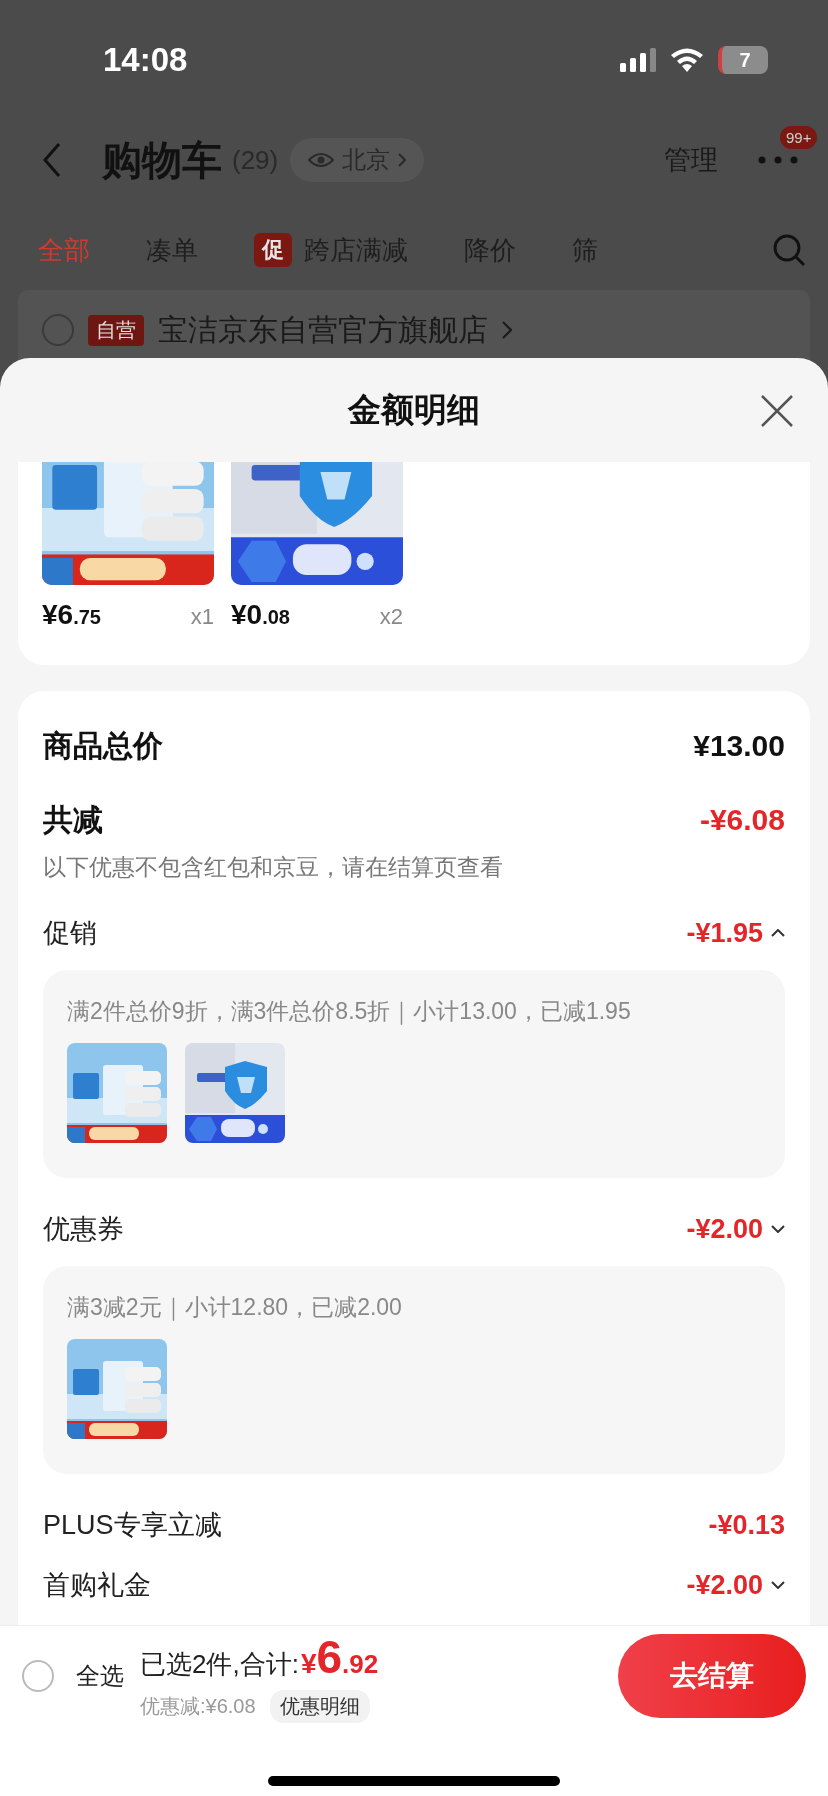 The image size is (828, 1796). What do you see at coordinates (71, 615) in the screenshot?
I see `item-price: ¥6.75` at bounding box center [71, 615].